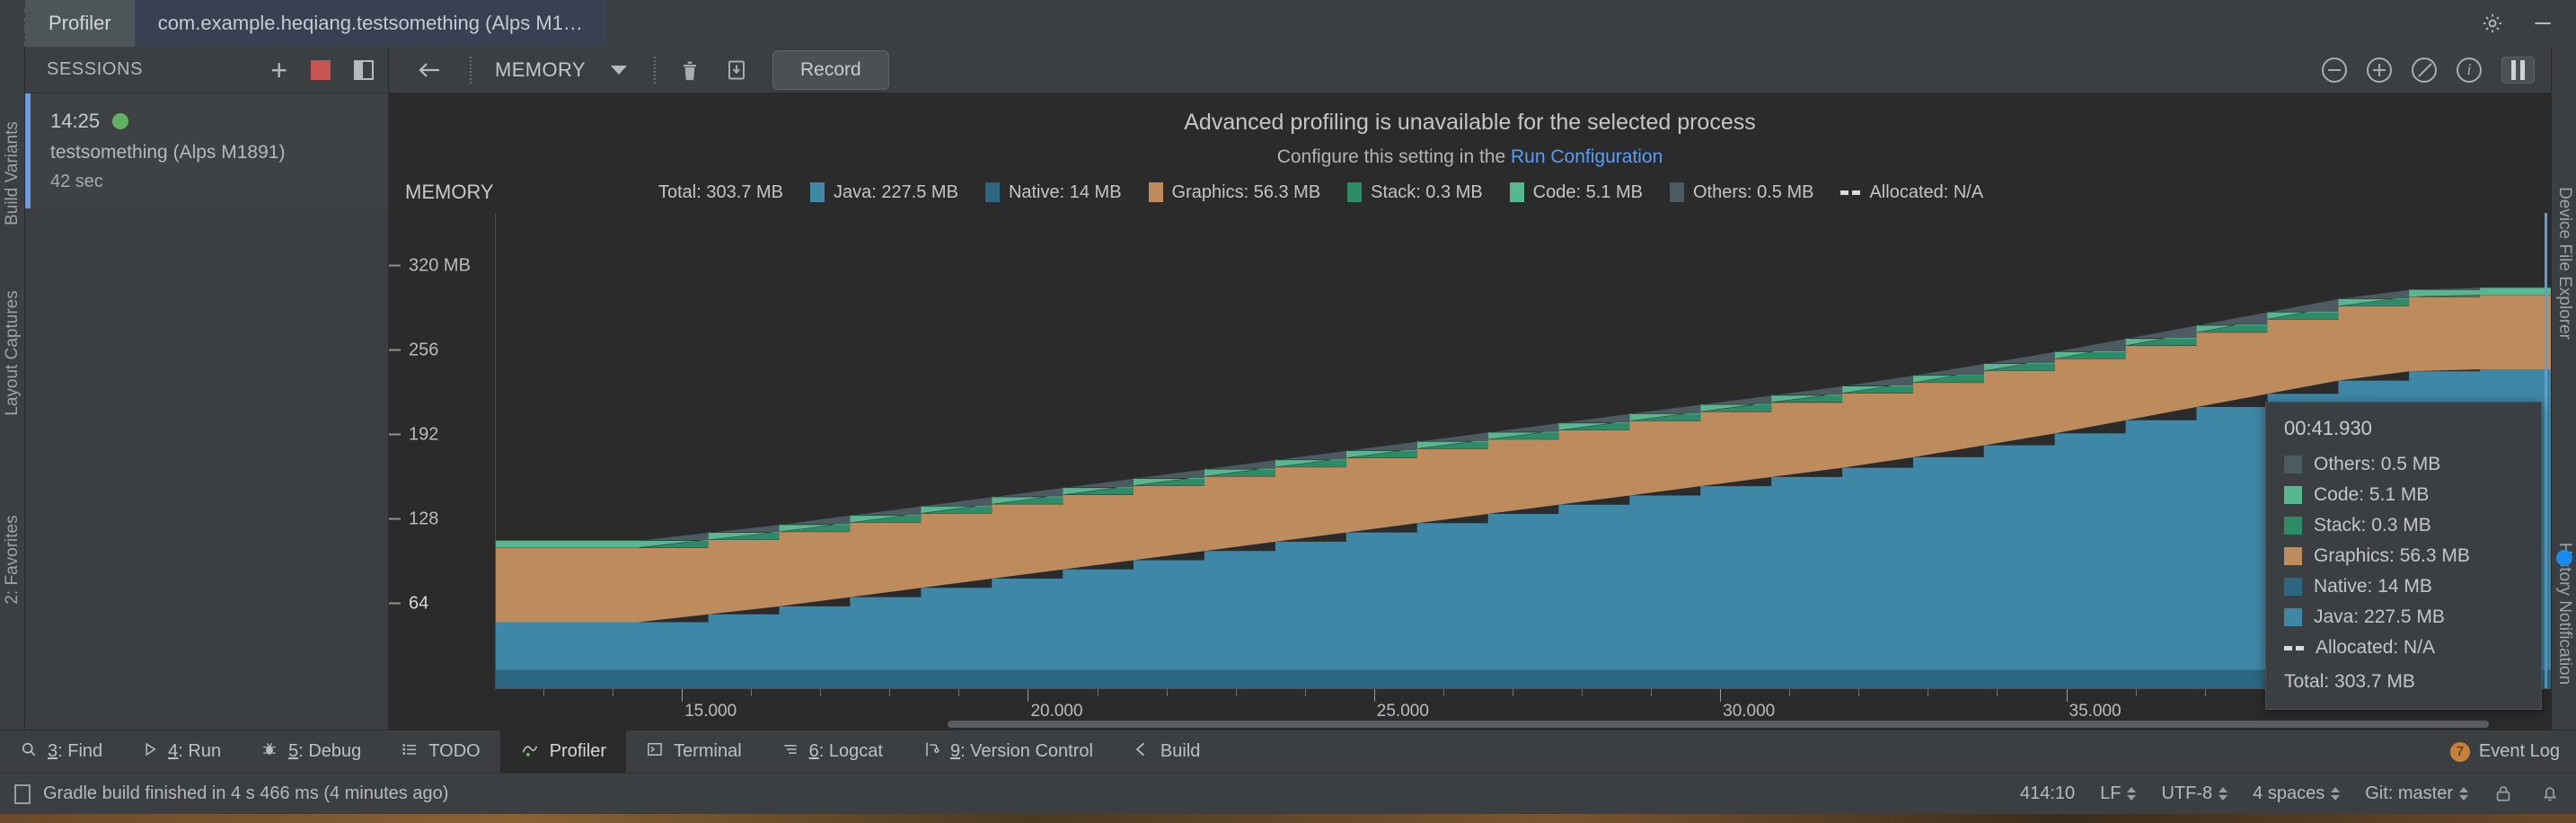 The width and height of the screenshot is (2576, 823). I want to click on profiler-toolbar: MEMORY Record i, so click(1470, 70).